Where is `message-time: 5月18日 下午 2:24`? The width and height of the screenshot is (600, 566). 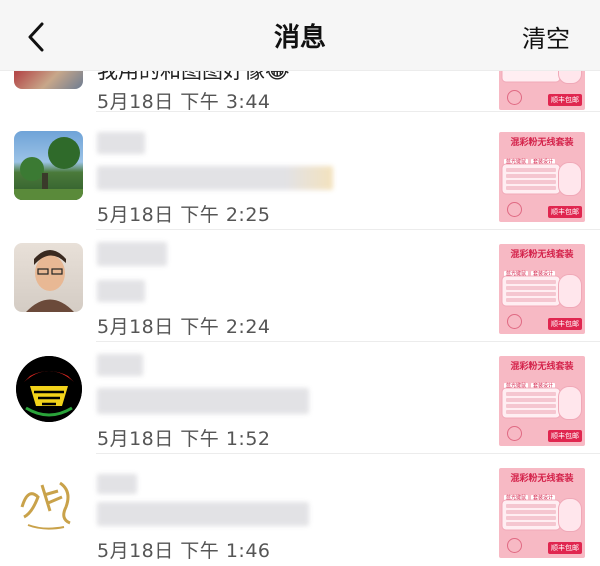
message-time: 5月18日 下午 2:24 is located at coordinates (184, 327).